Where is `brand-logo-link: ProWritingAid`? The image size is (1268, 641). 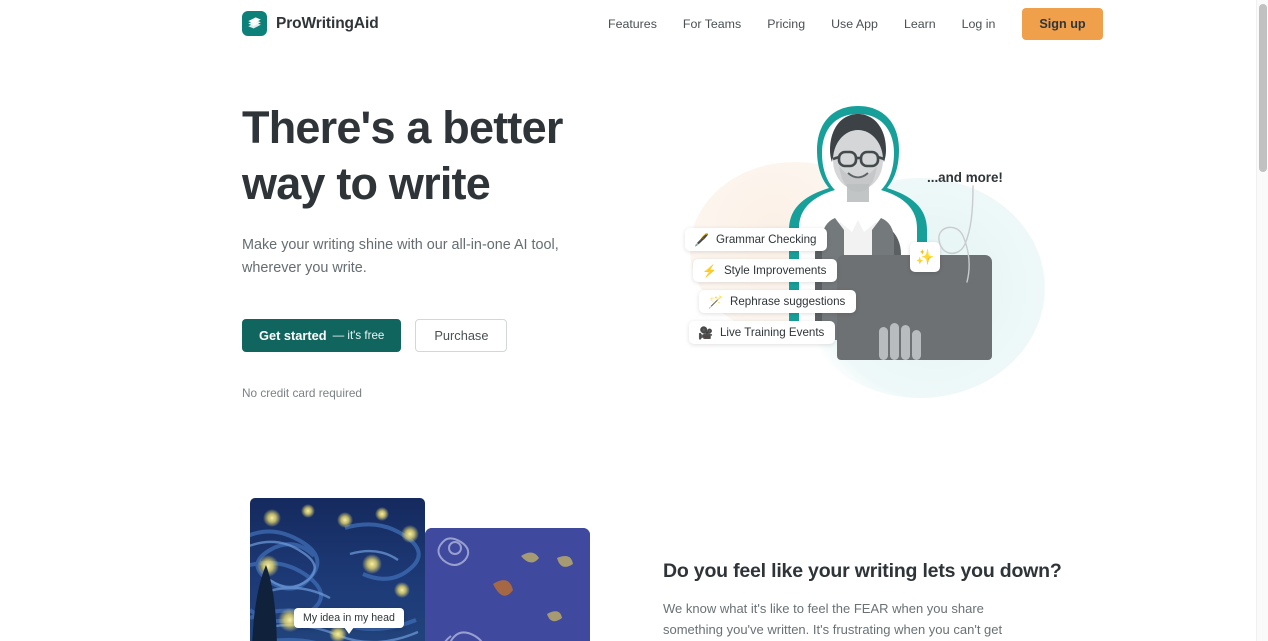
brand-logo-link: ProWritingAid is located at coordinates (310, 23).